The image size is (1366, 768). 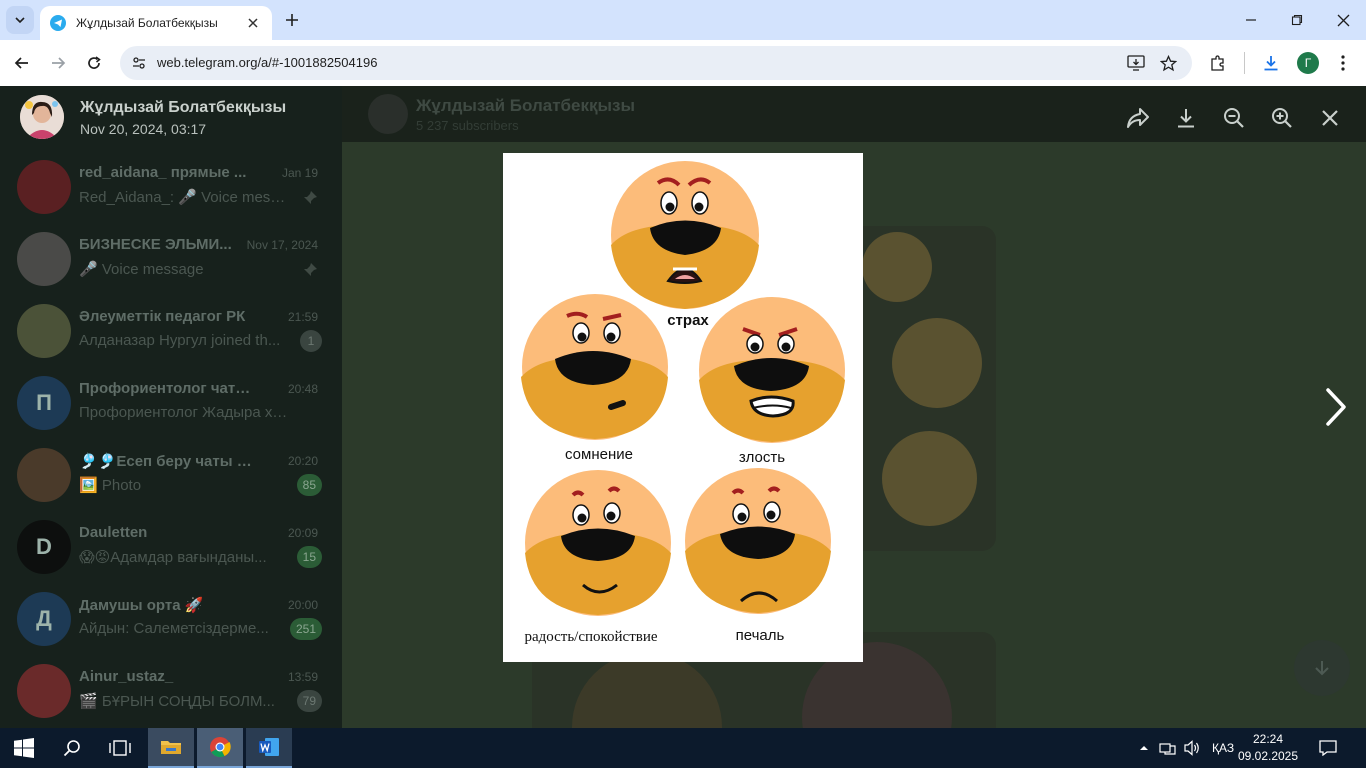 I want to click on start-button, so click(x=24, y=748).